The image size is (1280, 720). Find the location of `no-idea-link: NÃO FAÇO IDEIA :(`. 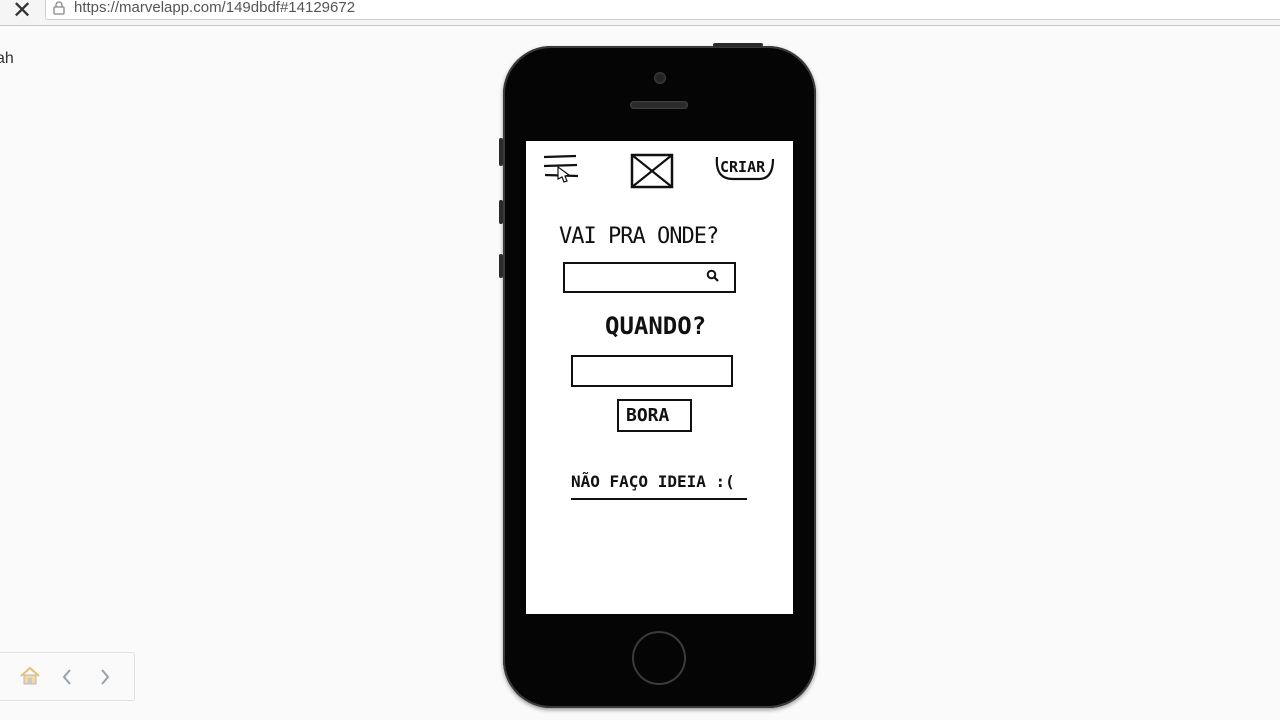

no-idea-link: NÃO FAÇO IDEIA :( is located at coordinates (659, 486).